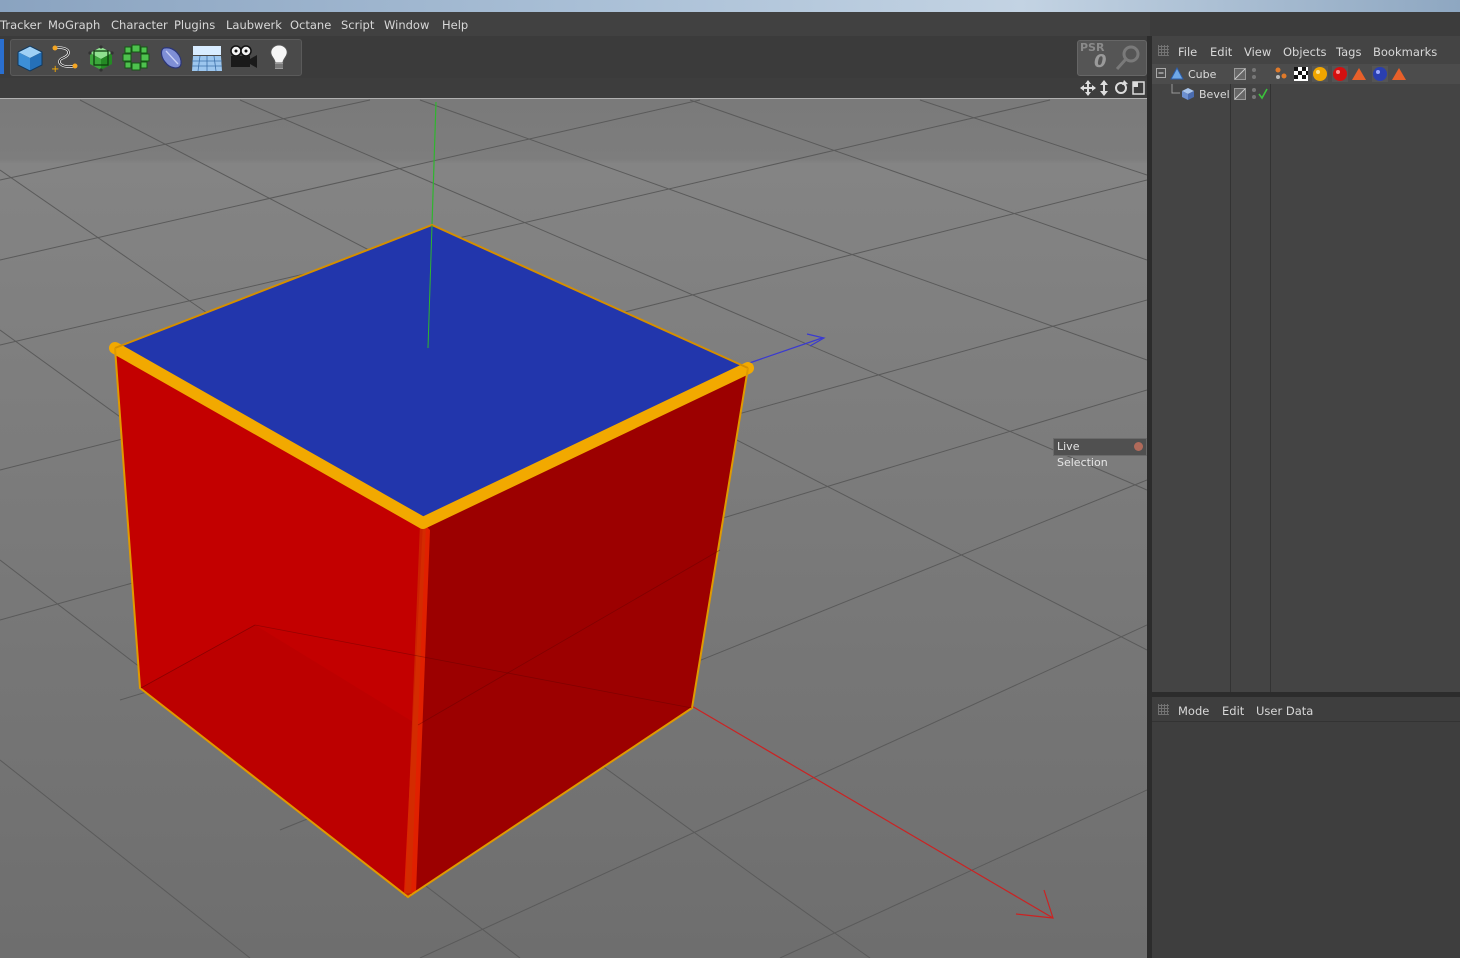 The image size is (1460, 958). I want to click on object-tools-group: +, so click(156, 57).